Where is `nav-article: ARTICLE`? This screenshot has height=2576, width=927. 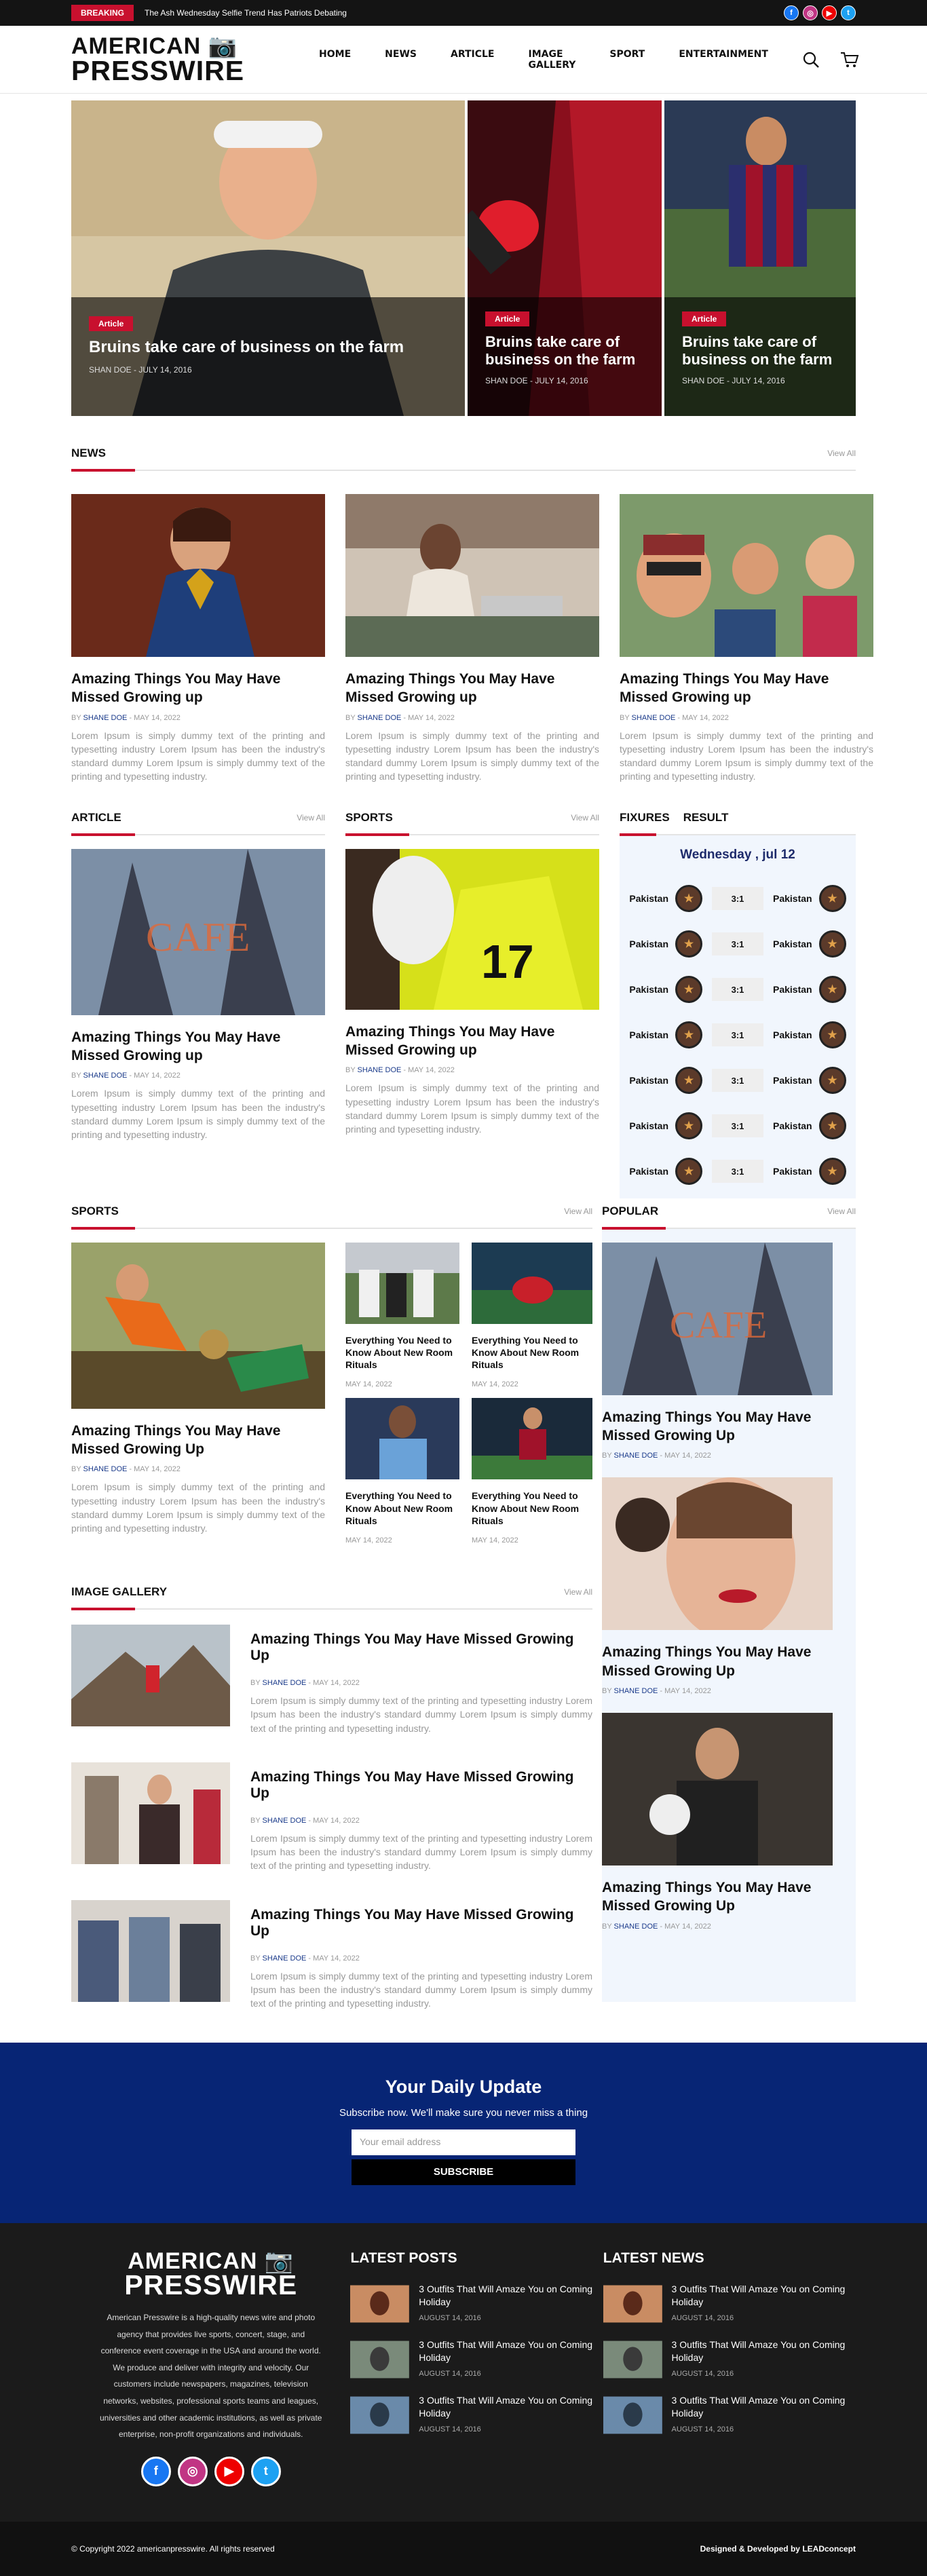
nav-article: ARTICLE is located at coordinates (473, 60).